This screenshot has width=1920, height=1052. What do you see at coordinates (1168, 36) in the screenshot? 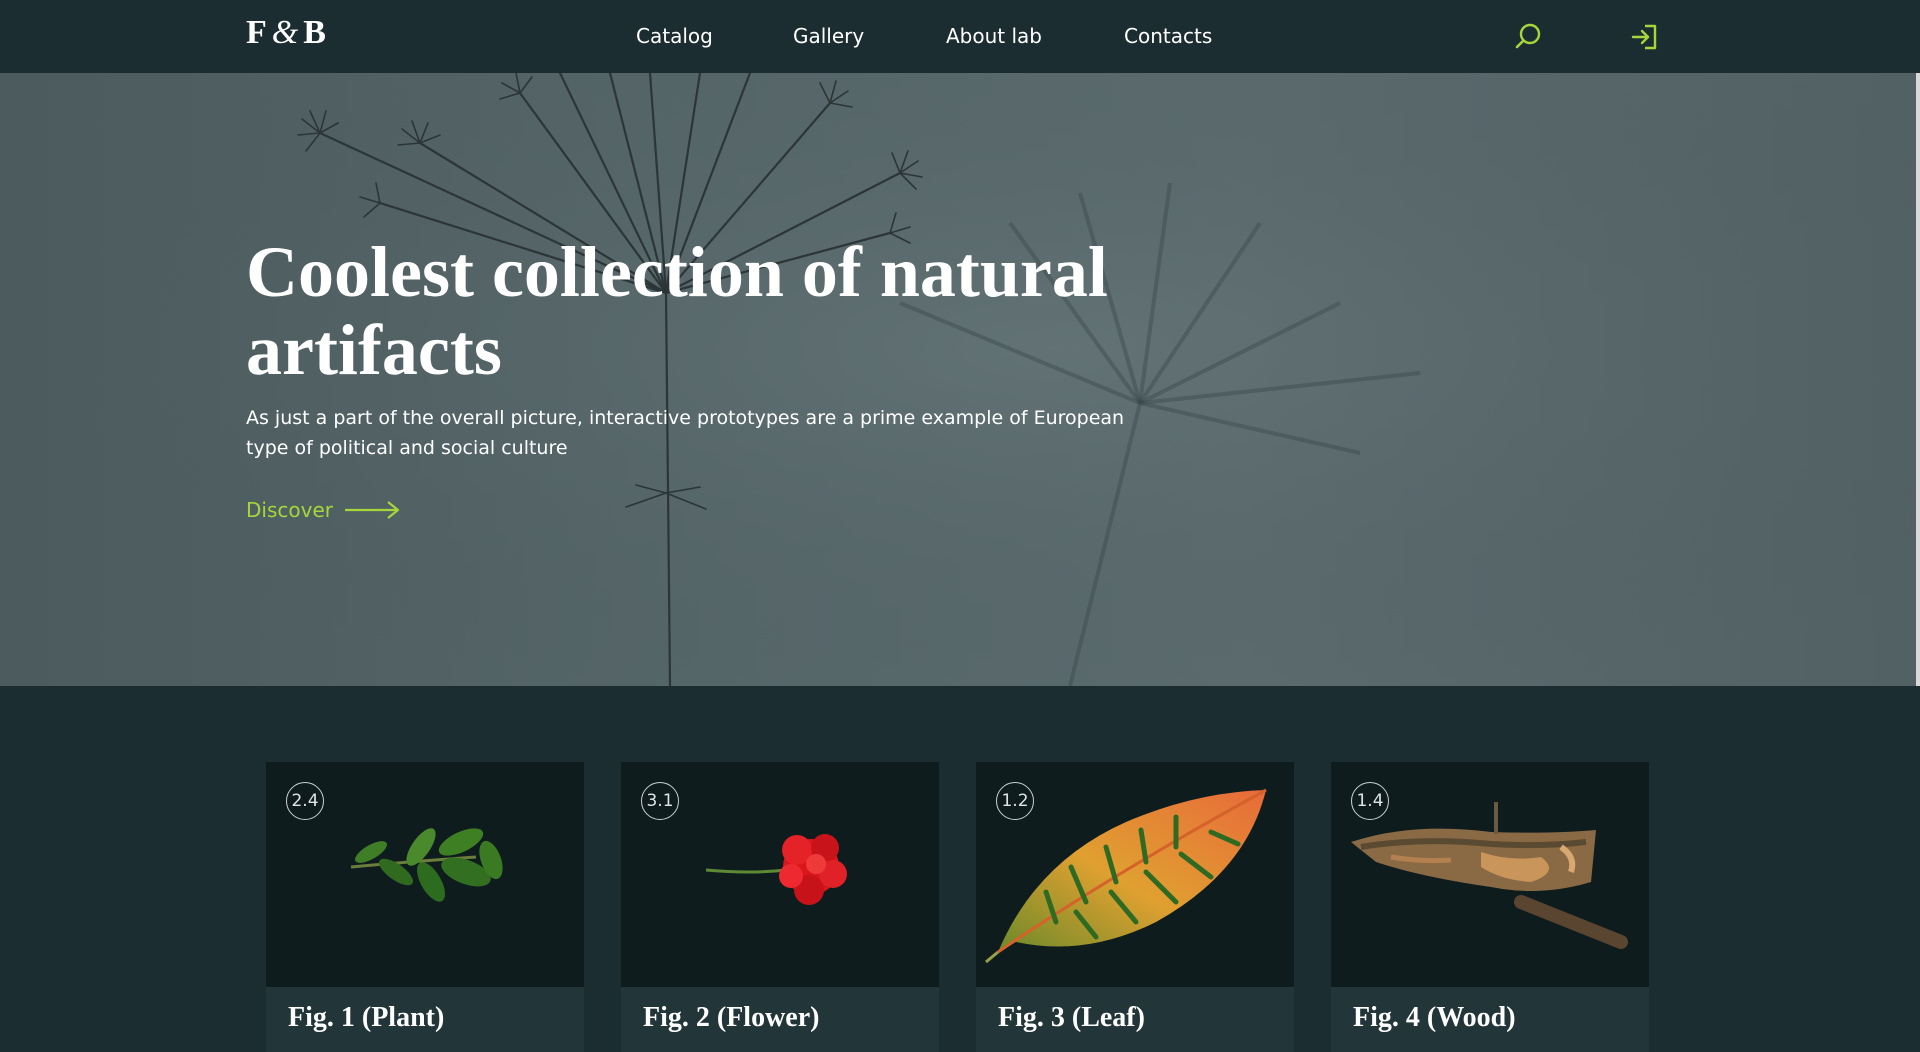
I see `nav-contacts: Contacts` at bounding box center [1168, 36].